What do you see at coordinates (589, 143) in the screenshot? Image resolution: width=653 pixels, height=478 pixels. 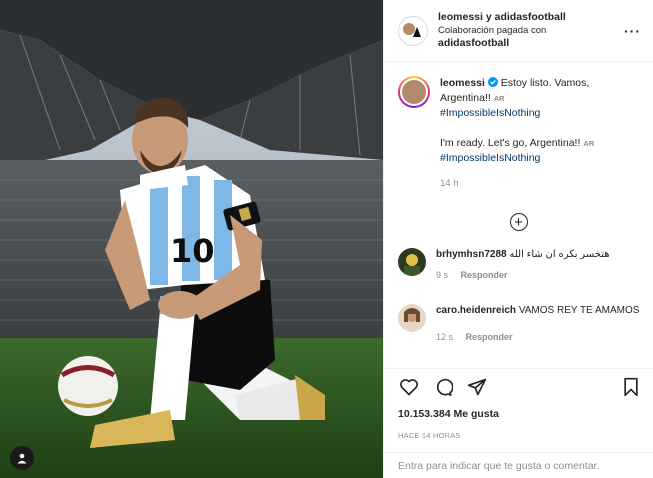 I see `caption-ar-2: AR` at bounding box center [589, 143].